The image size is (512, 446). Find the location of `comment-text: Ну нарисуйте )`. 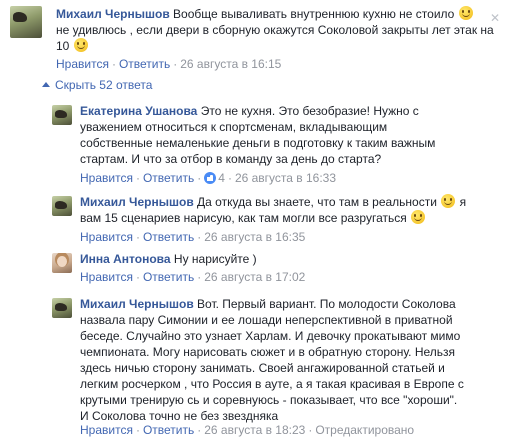

comment-text: Ну нарисуйте ) is located at coordinates (215, 259).